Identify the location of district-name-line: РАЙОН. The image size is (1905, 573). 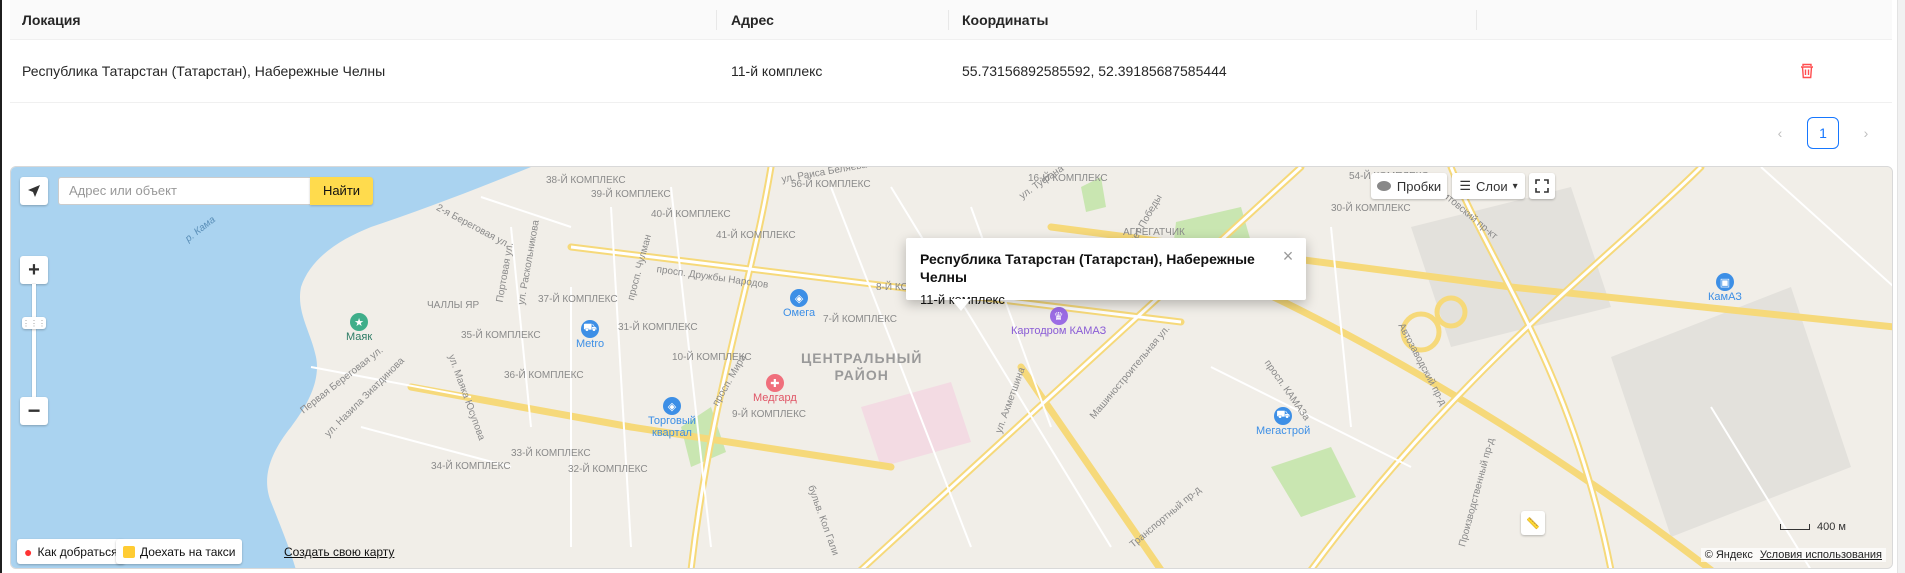
(861, 375).